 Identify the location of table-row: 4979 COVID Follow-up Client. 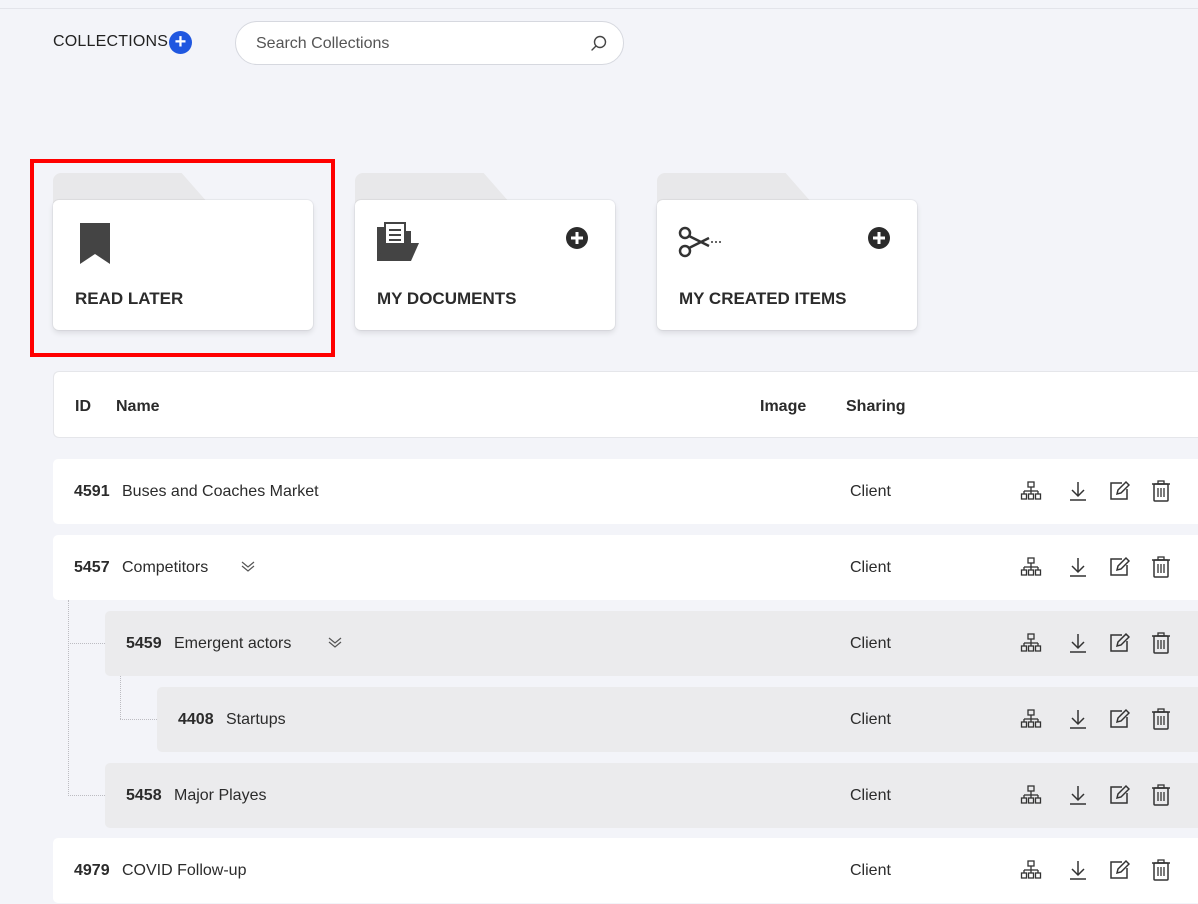
(625, 870).